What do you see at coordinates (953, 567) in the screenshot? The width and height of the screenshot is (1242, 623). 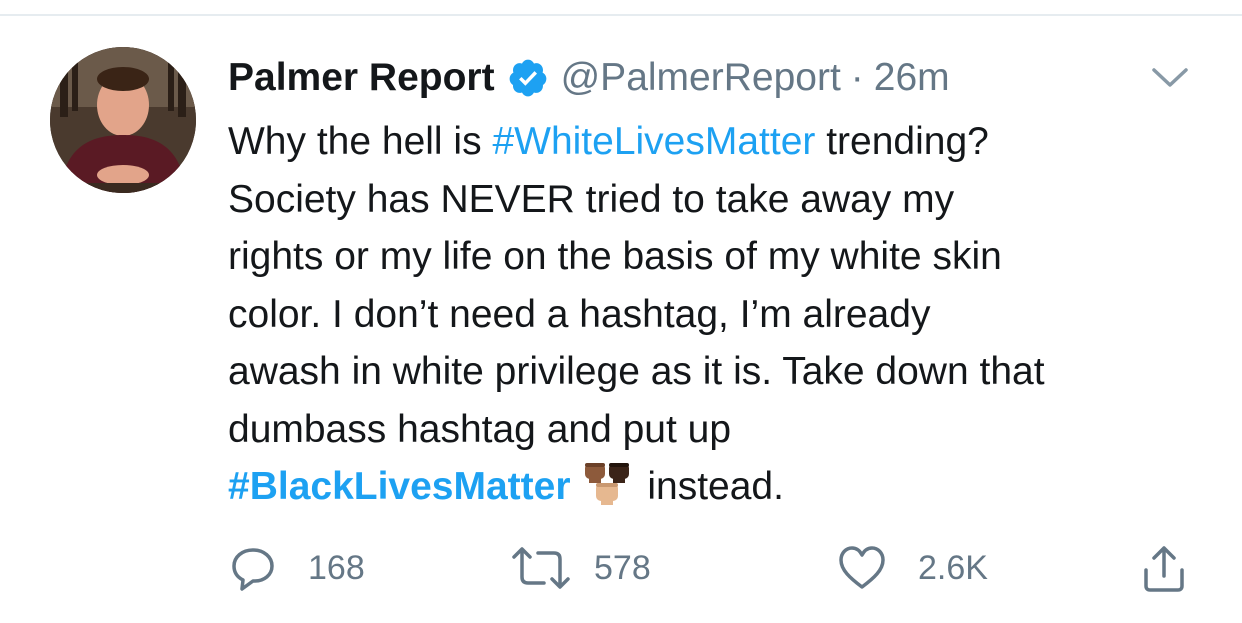 I see `like-count: 2.6K` at bounding box center [953, 567].